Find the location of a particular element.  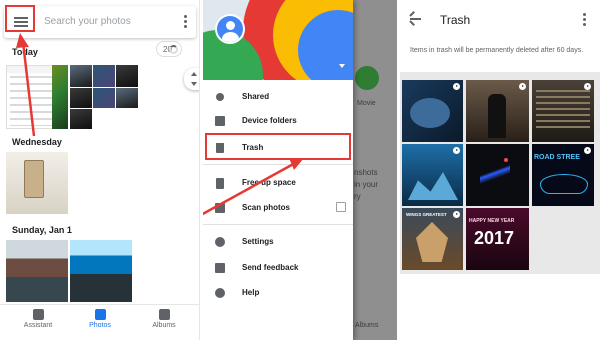

more-options-icon is located at coordinates (584, 20).